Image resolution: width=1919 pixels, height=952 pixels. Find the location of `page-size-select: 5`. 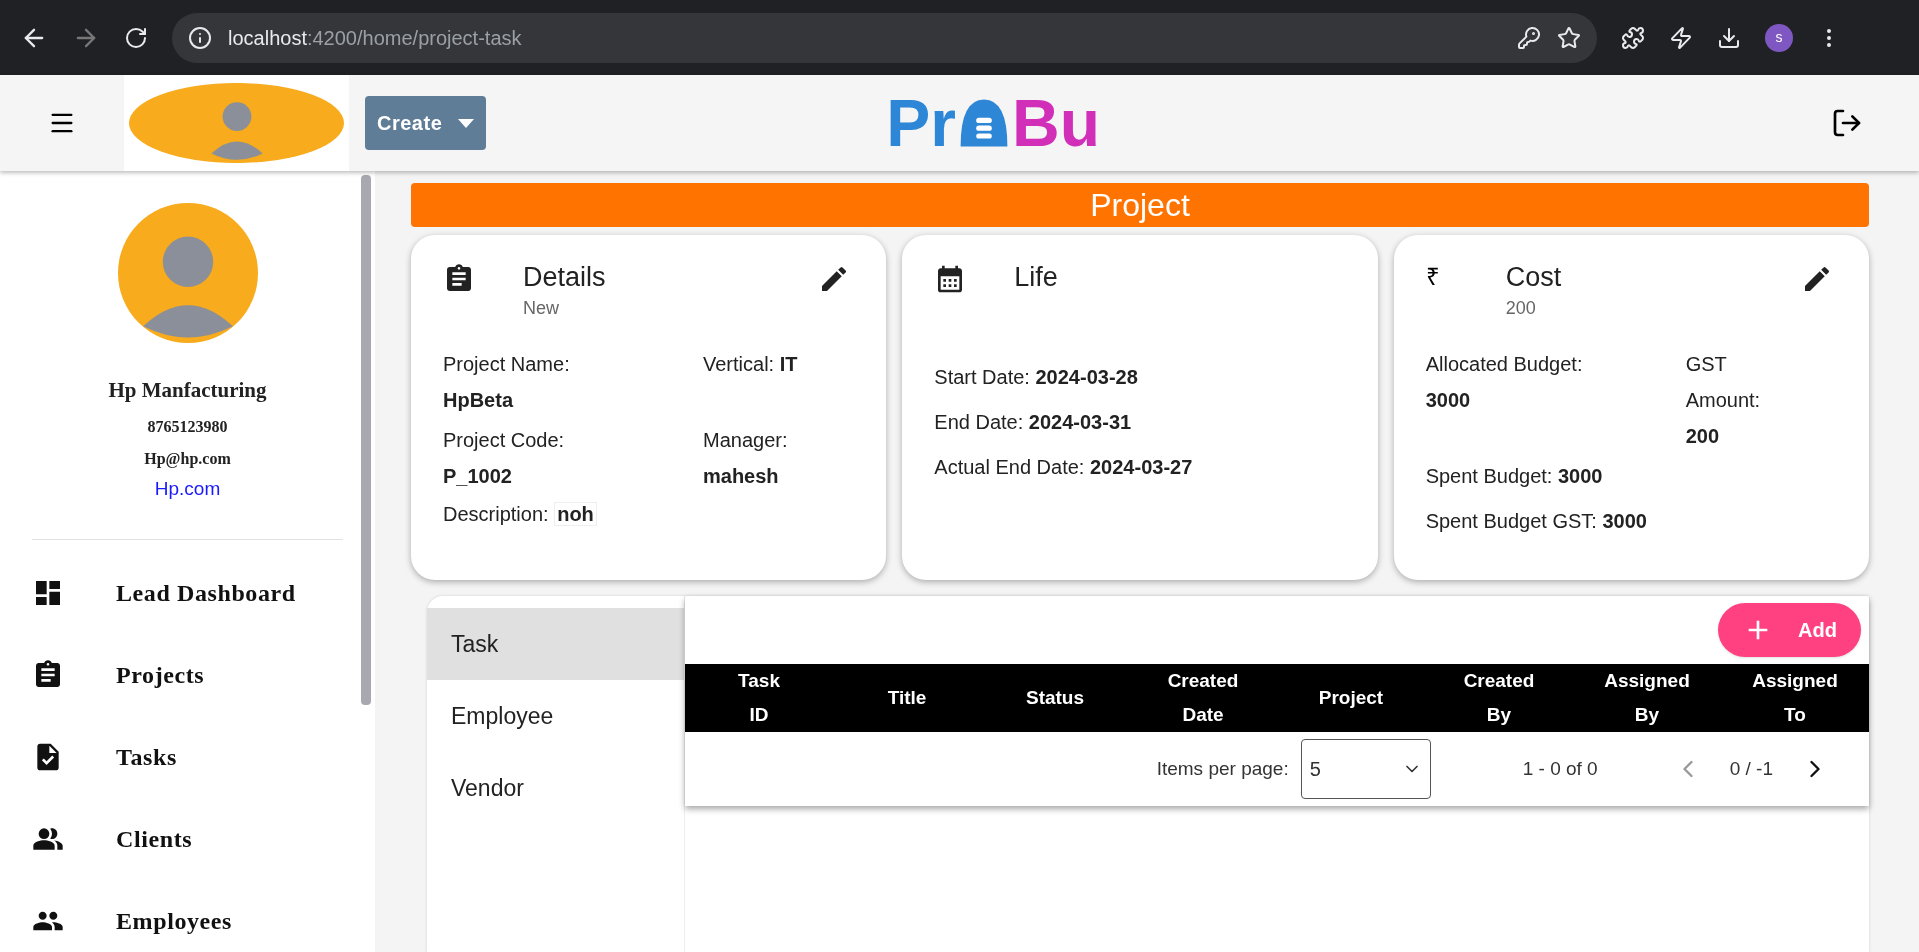

page-size-select: 5 is located at coordinates (1365, 769).